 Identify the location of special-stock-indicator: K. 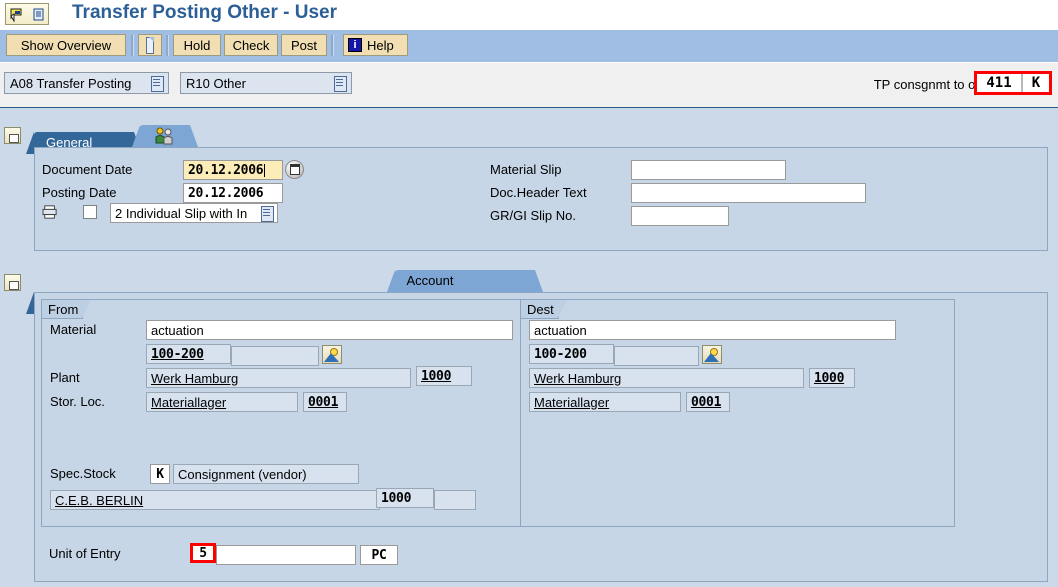
(1035, 83).